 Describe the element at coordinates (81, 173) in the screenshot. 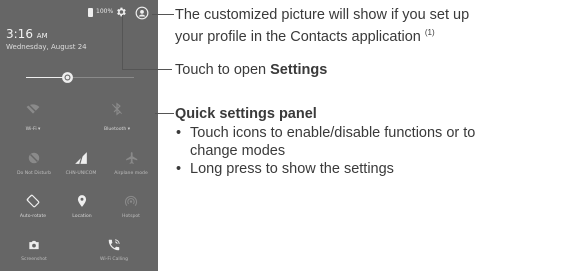

I see `tile-label-signal: CHN-UNICOM` at that location.